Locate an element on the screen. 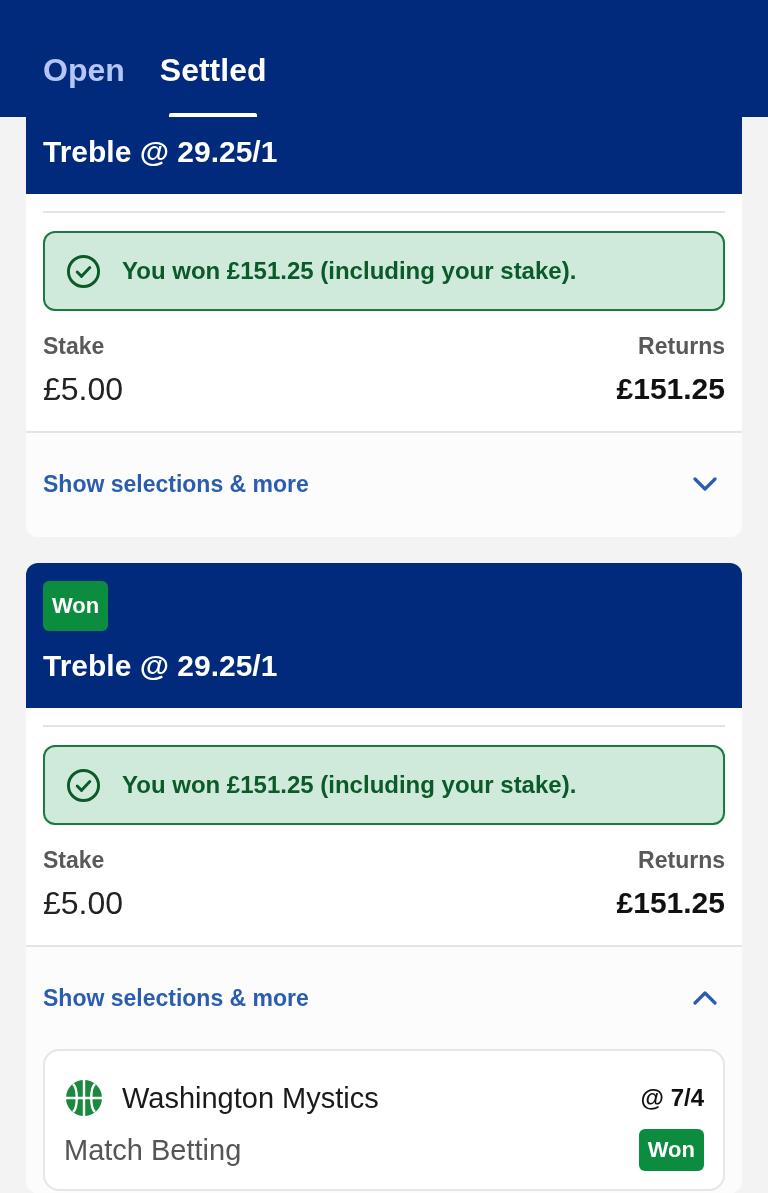 The width and height of the screenshot is (768, 1193). tab: Open is located at coordinates (84, 78).